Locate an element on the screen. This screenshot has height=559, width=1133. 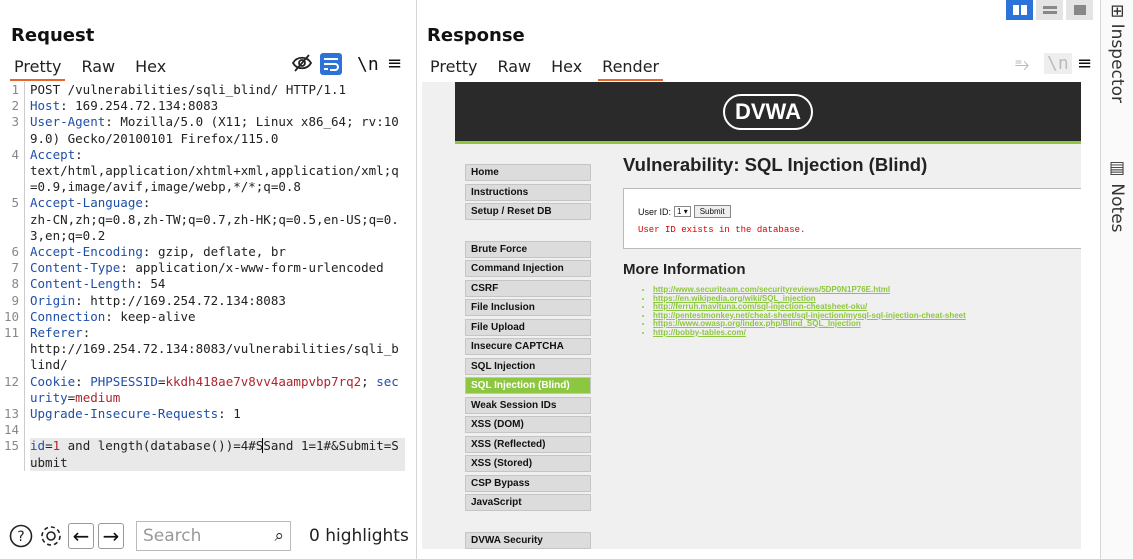
inspector-label: Inspector is located at coordinates (1117, 63).